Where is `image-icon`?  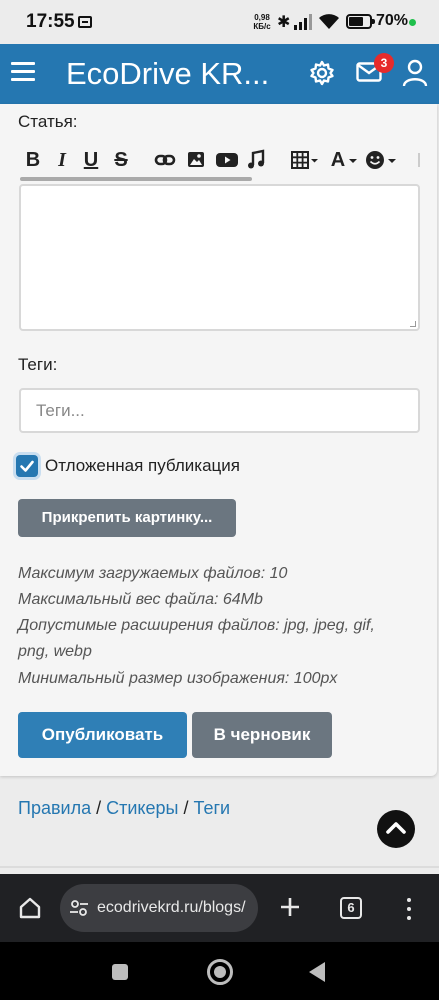
image-icon is located at coordinates (196, 160).